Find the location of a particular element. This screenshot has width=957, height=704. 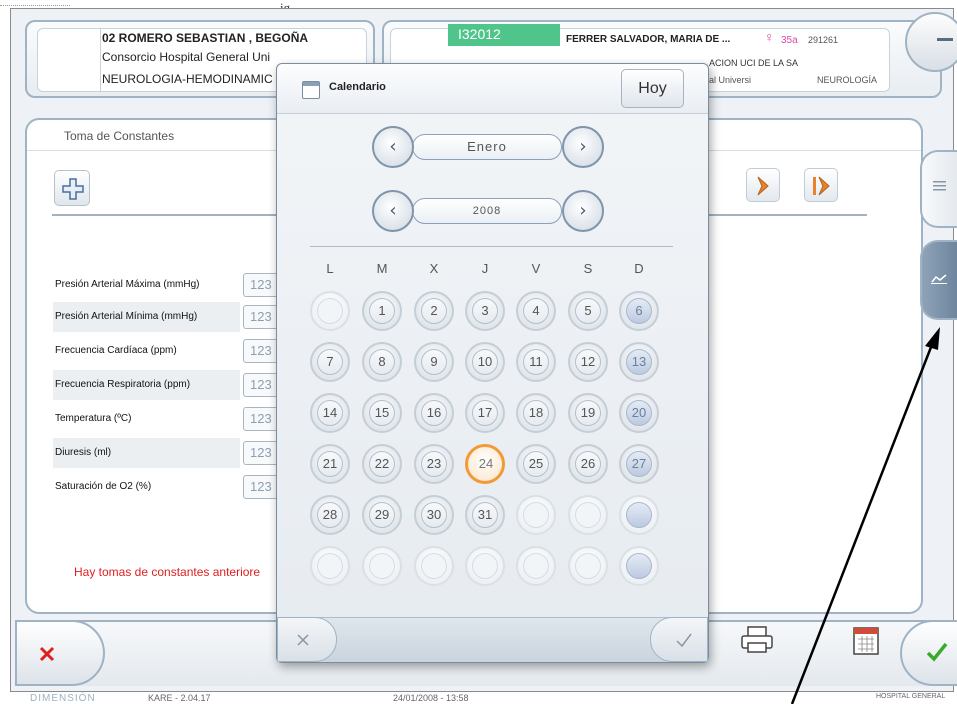

day-cell: 21 is located at coordinates (330, 464).